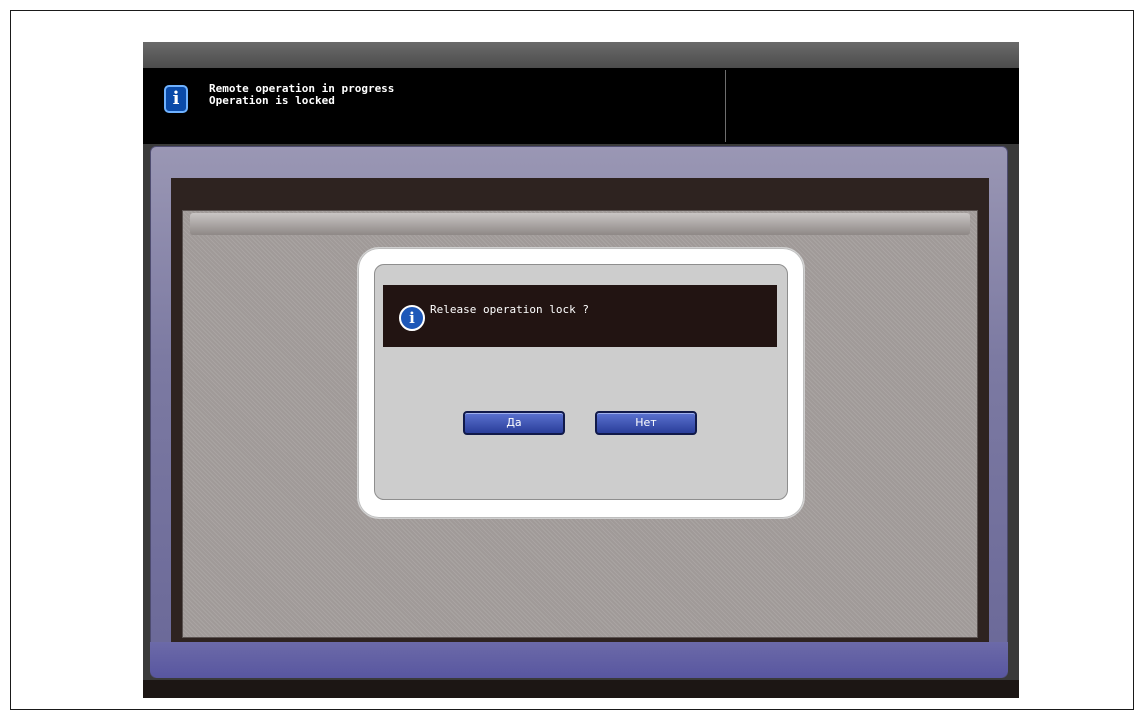  What do you see at coordinates (581, 55) in the screenshot?
I see `top-strip` at bounding box center [581, 55].